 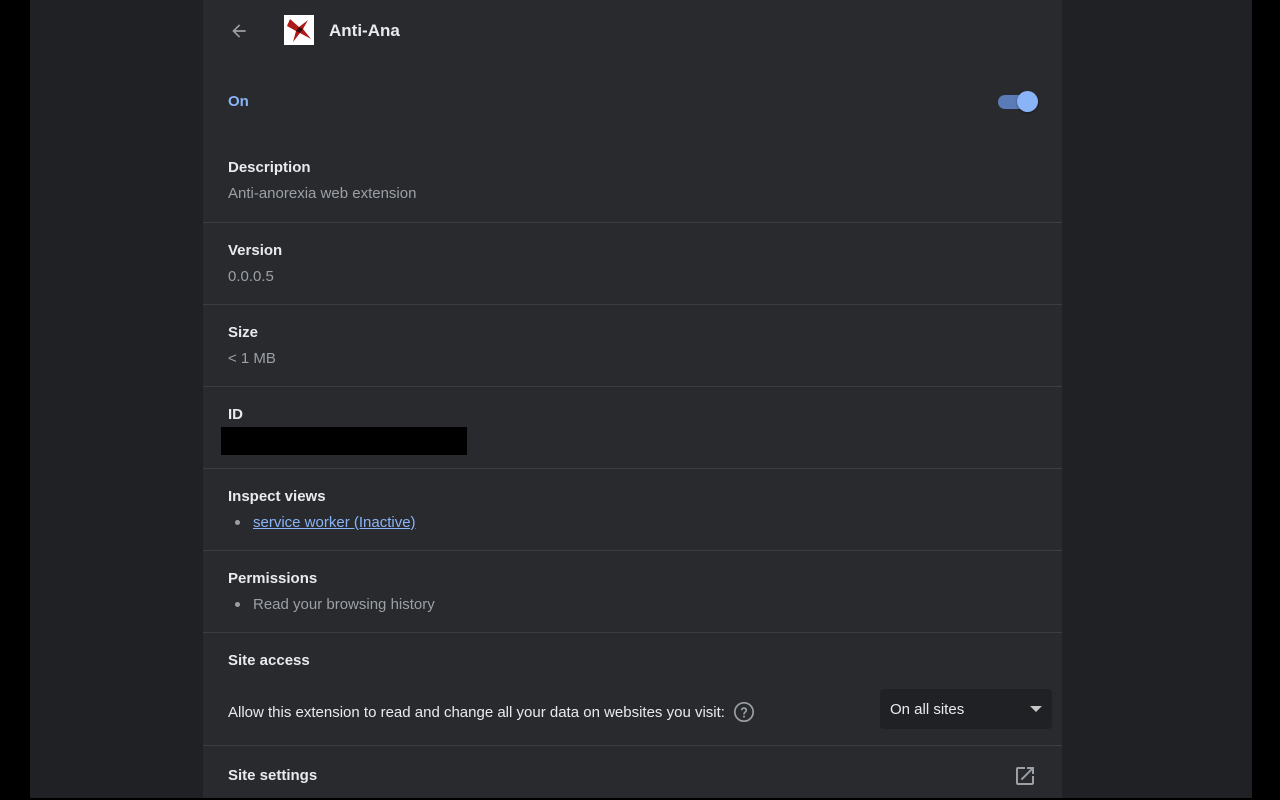 What do you see at coordinates (235, 414) in the screenshot?
I see `id-title: ID` at bounding box center [235, 414].